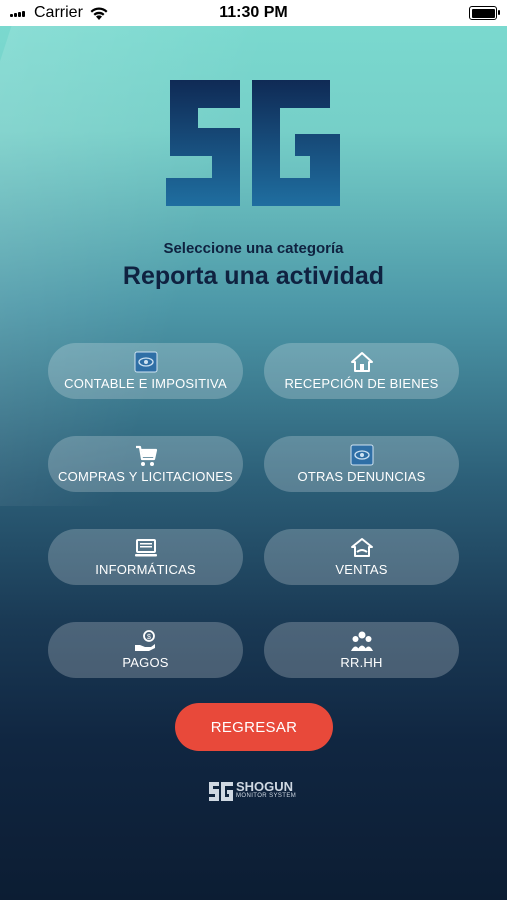 The image size is (507, 900). What do you see at coordinates (361, 383) in the screenshot?
I see `category-label: RECEPCIÓN DE BIENES` at bounding box center [361, 383].